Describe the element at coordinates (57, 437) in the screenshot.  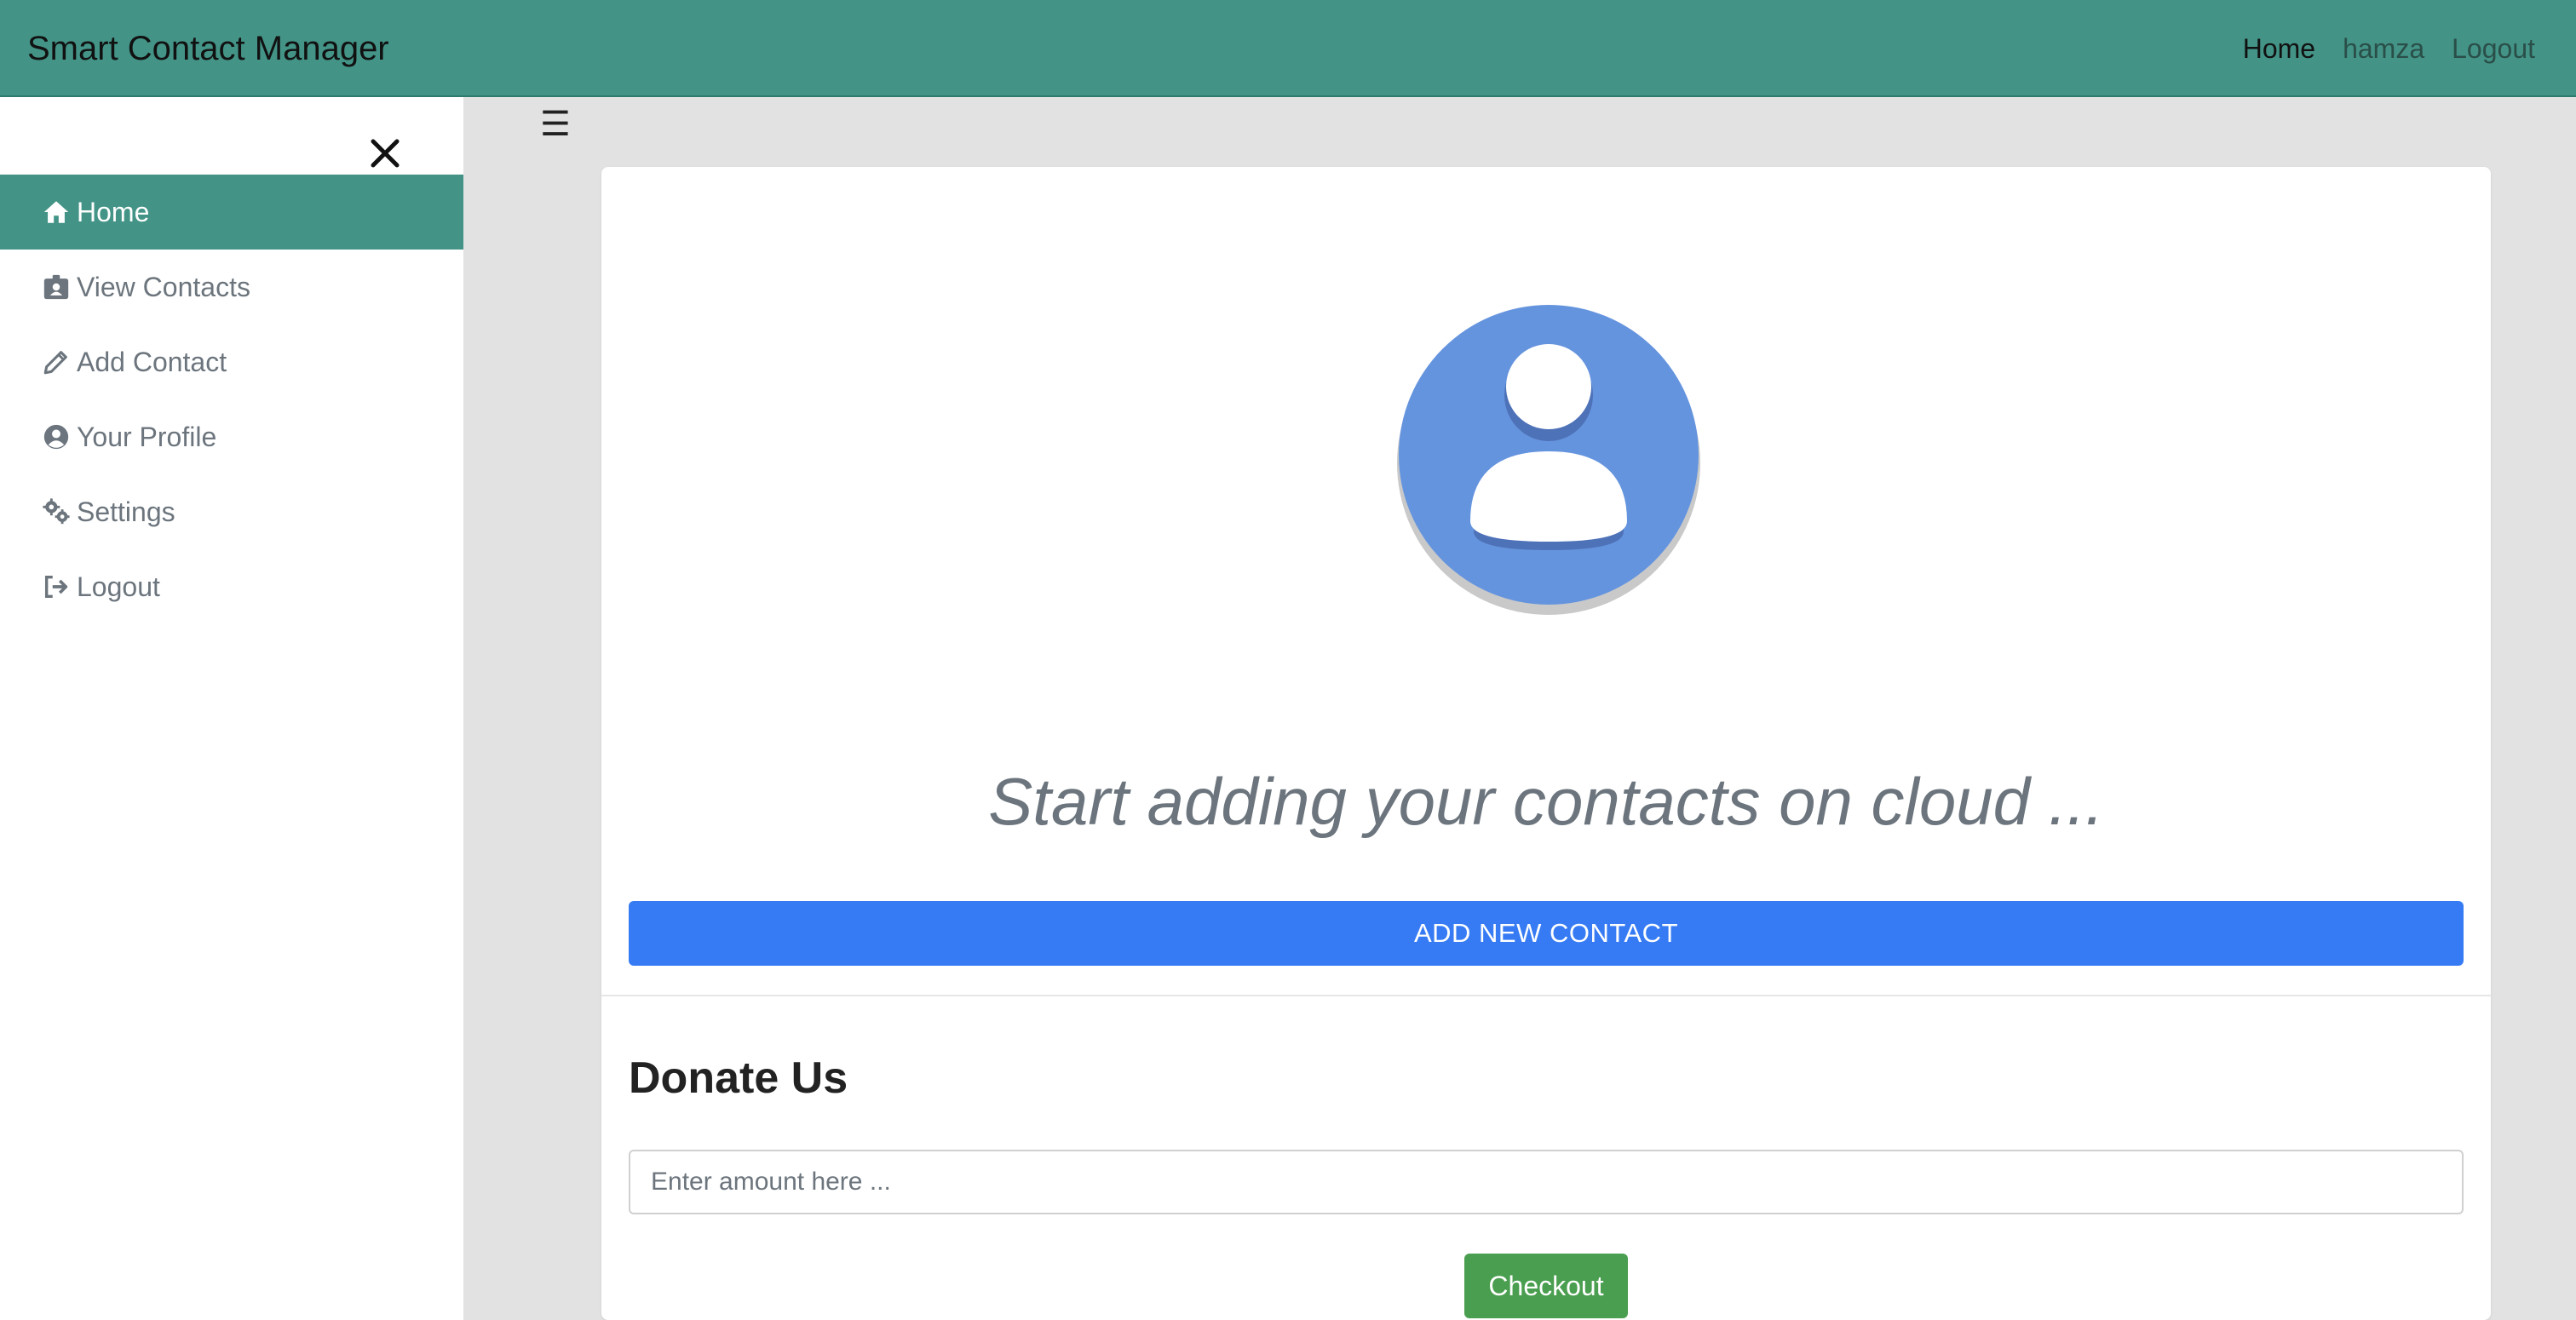
I see `user-circle-icon` at that location.